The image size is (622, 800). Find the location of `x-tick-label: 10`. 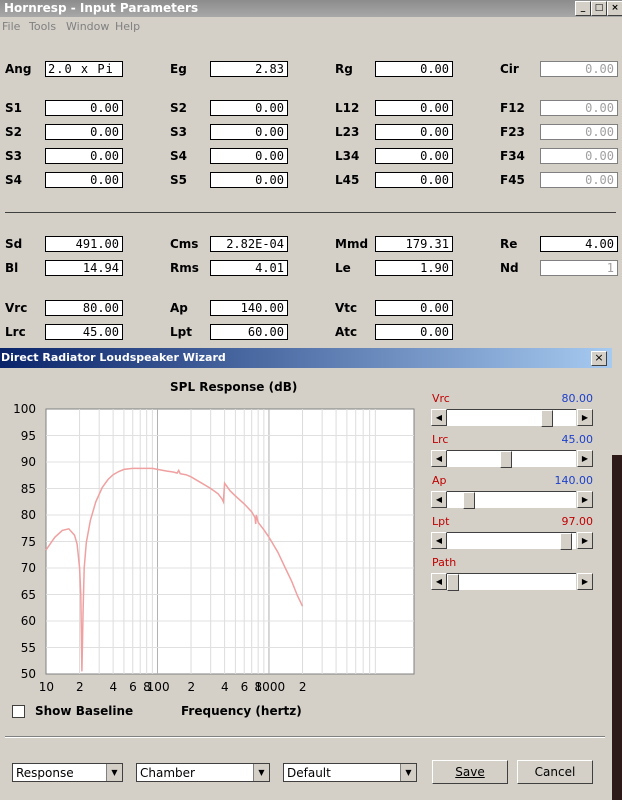

x-tick-label: 10 is located at coordinates (46, 687).